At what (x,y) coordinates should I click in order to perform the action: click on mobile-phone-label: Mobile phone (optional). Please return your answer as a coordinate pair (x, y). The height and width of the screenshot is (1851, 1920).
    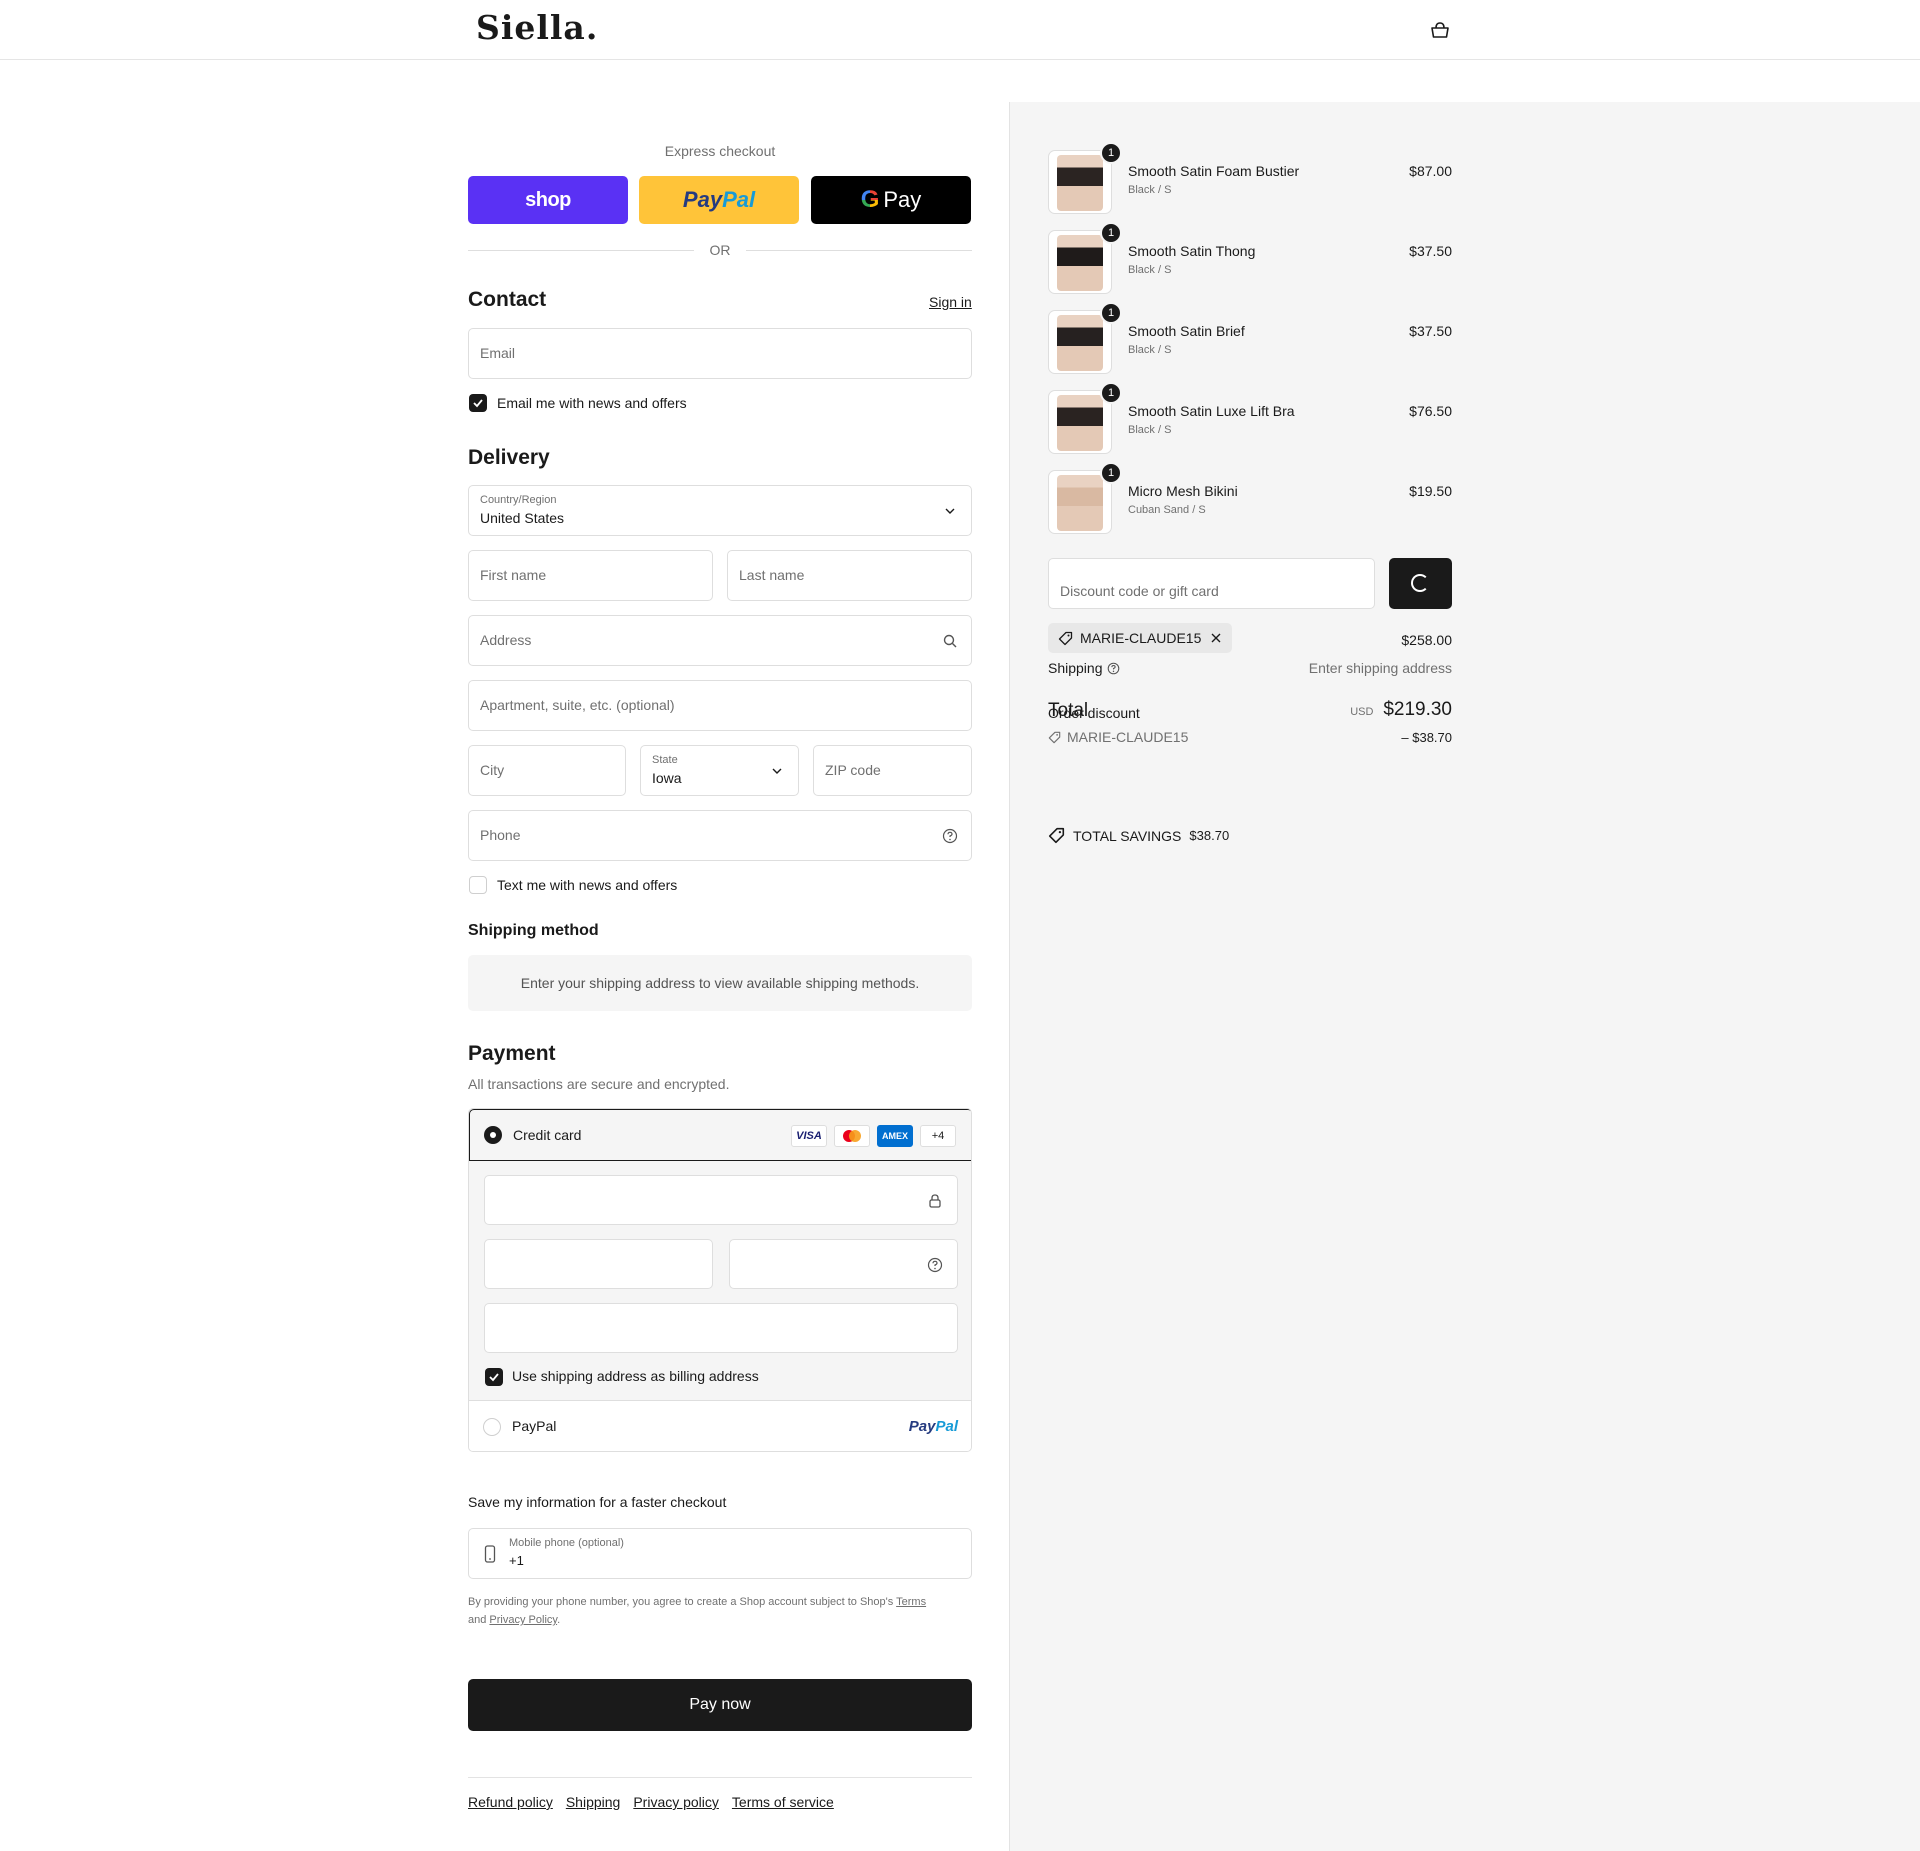
    Looking at the image, I should click on (566, 1543).